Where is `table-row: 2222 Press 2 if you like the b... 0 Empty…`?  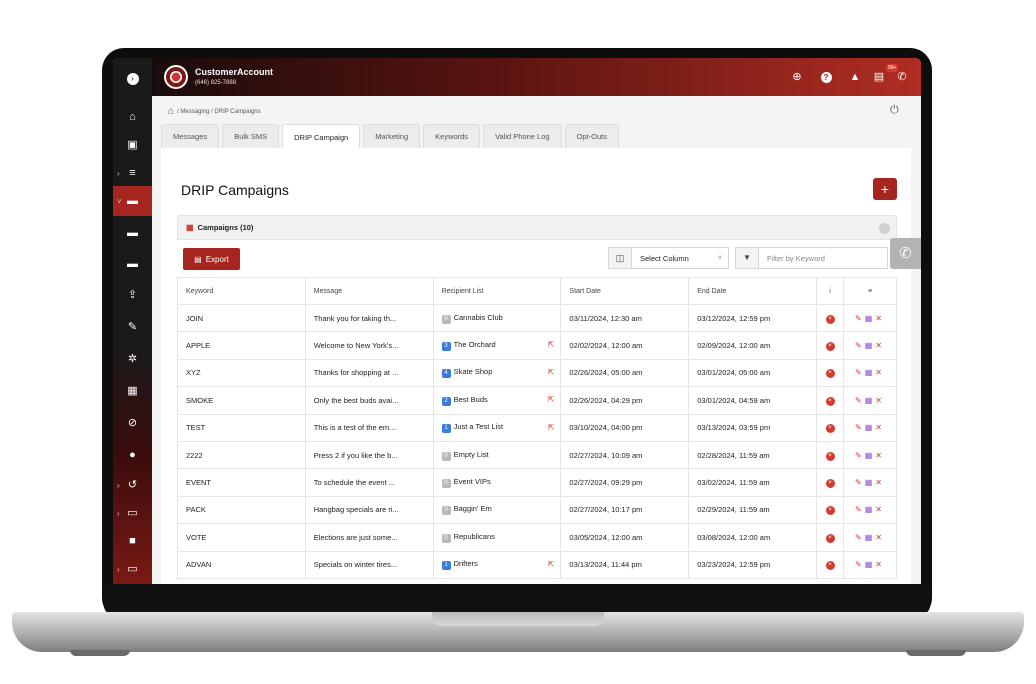
table-row: 2222 Press 2 if you like the b... 0 Empty… is located at coordinates (537, 455).